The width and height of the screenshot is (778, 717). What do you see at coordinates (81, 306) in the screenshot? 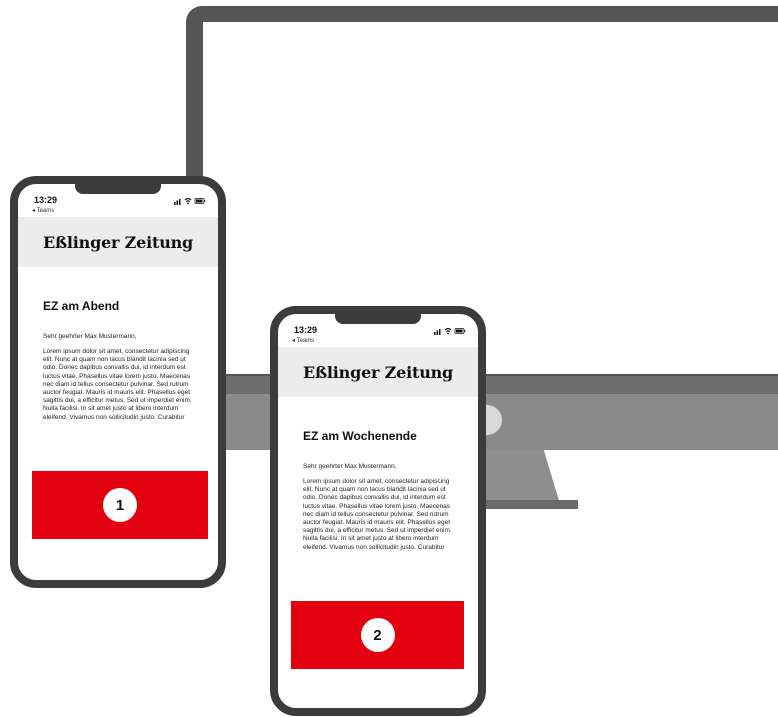
I see `newsletter-title: EZ am Abend` at bounding box center [81, 306].